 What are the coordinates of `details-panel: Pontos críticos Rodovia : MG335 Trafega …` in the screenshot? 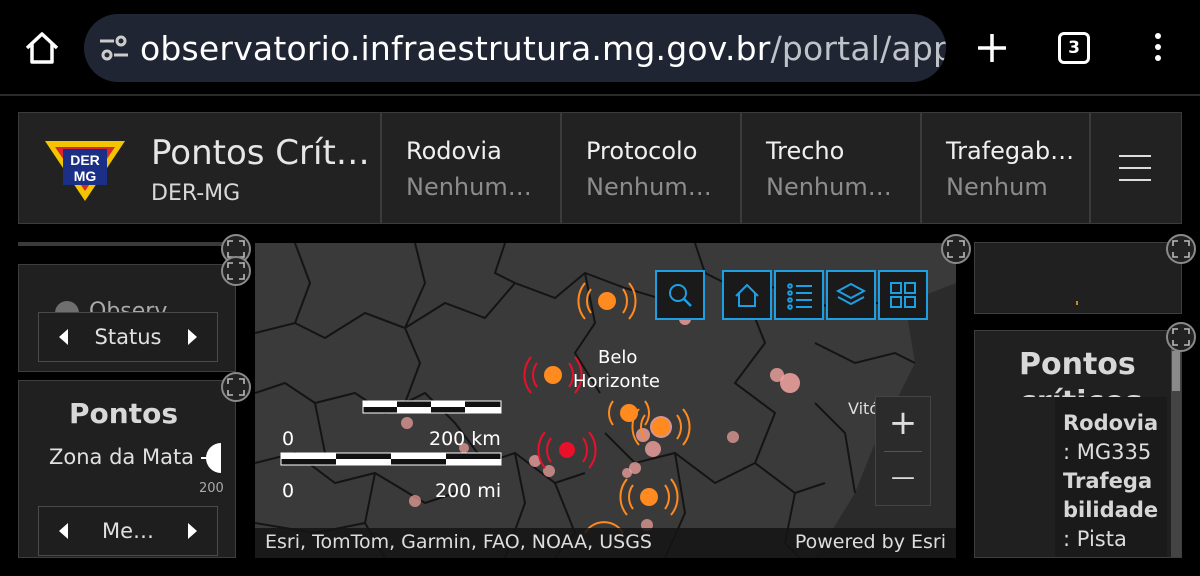 It's located at (1078, 444).